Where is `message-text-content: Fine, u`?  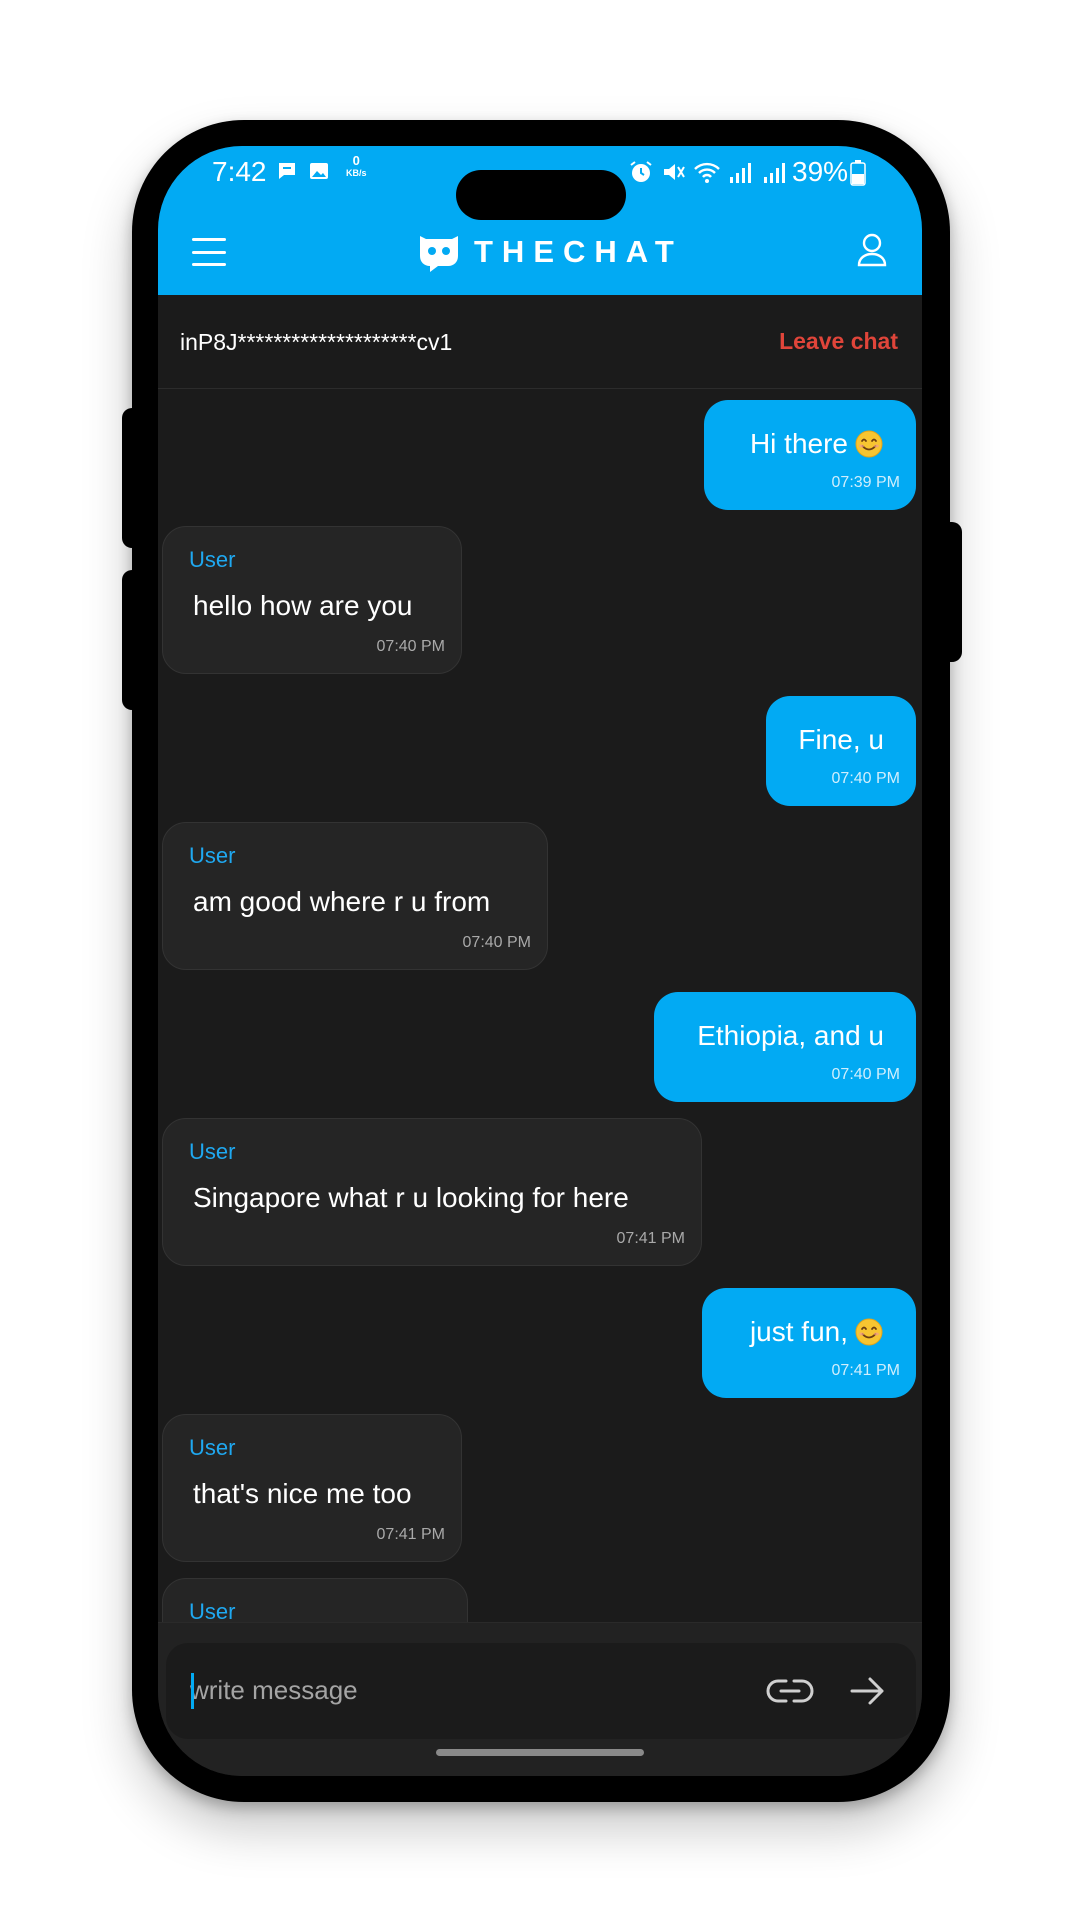
message-text-content: Fine, u is located at coordinates (841, 739).